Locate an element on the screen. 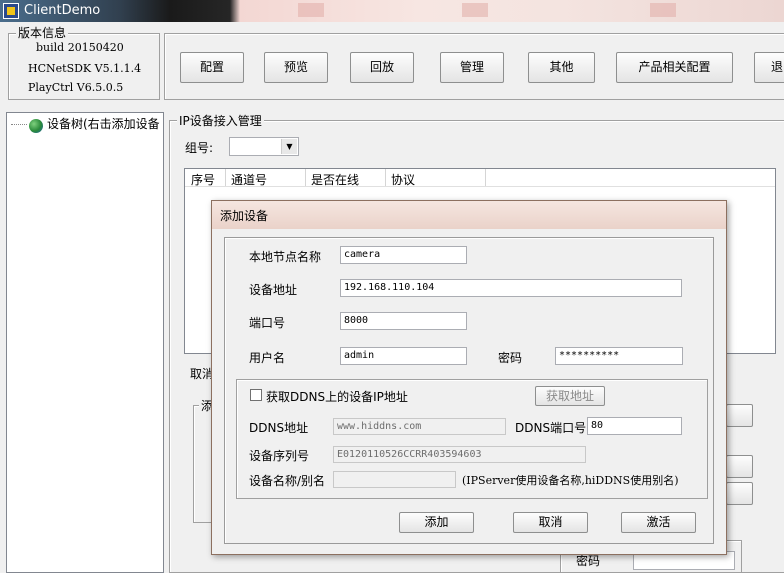  dialog-caption-bar: 添加设备 is located at coordinates (469, 215).